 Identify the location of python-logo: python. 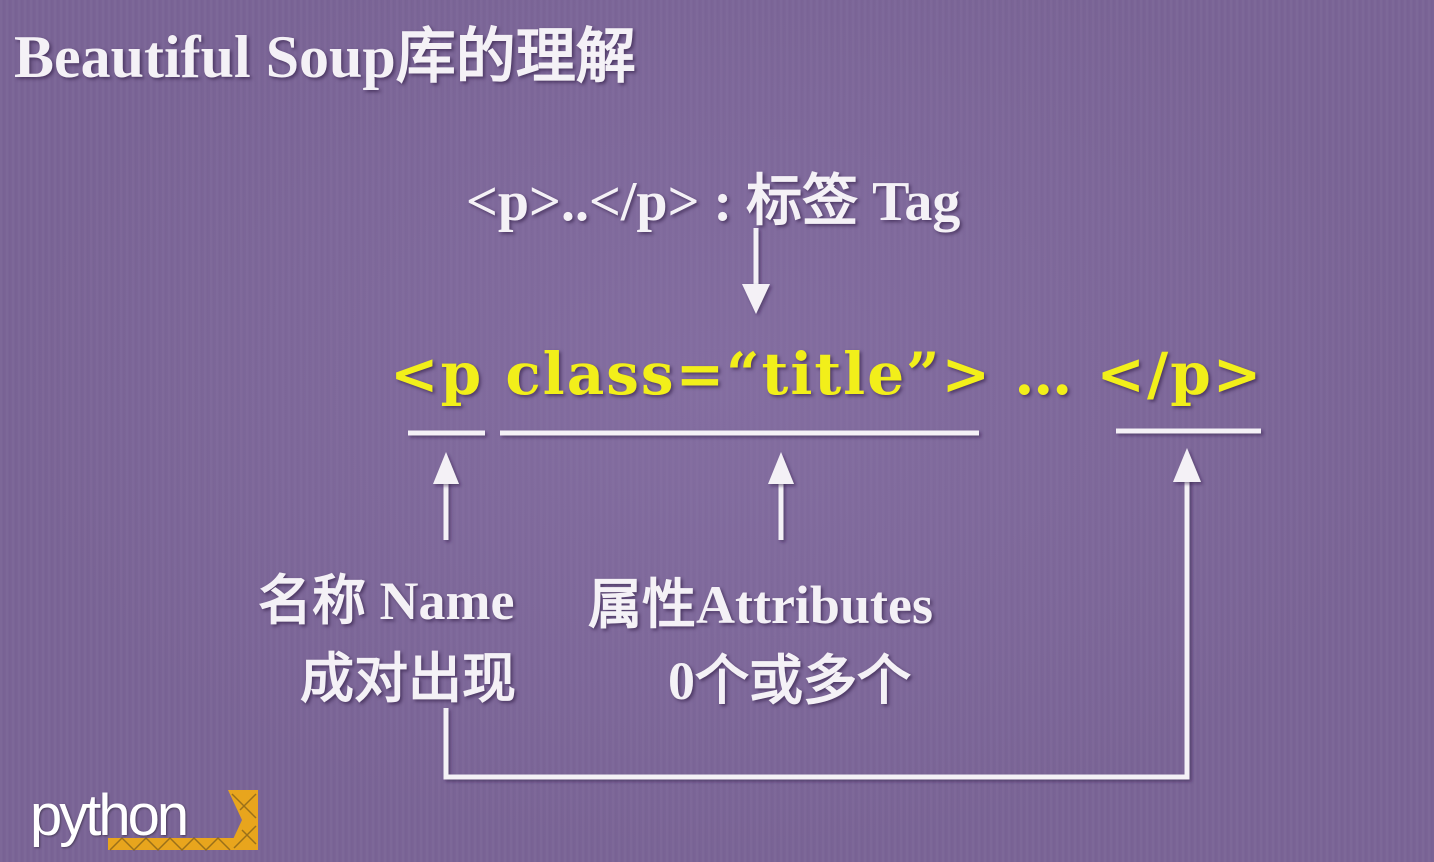
(148, 818).